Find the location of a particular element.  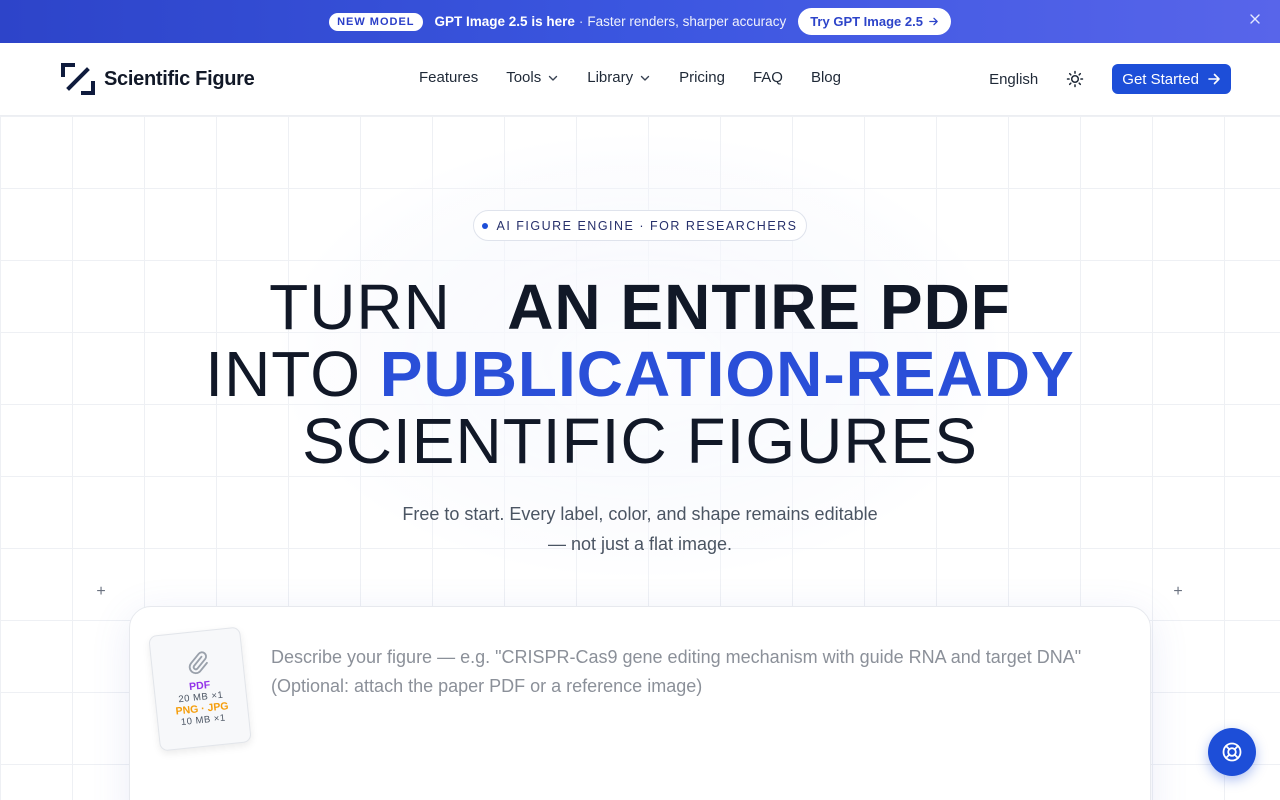

headline-emphasis: AN ENTIRE PDF is located at coordinates (759, 307).